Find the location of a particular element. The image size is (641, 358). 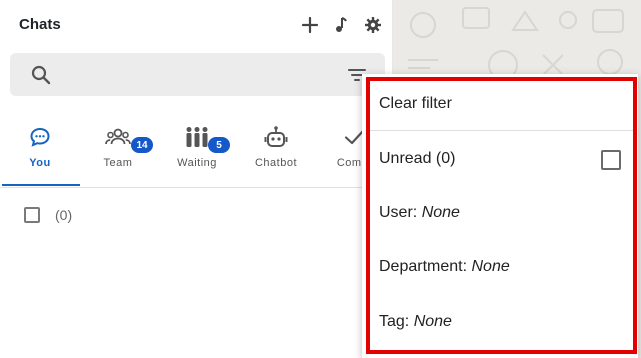

gear-icon is located at coordinates (373, 25).